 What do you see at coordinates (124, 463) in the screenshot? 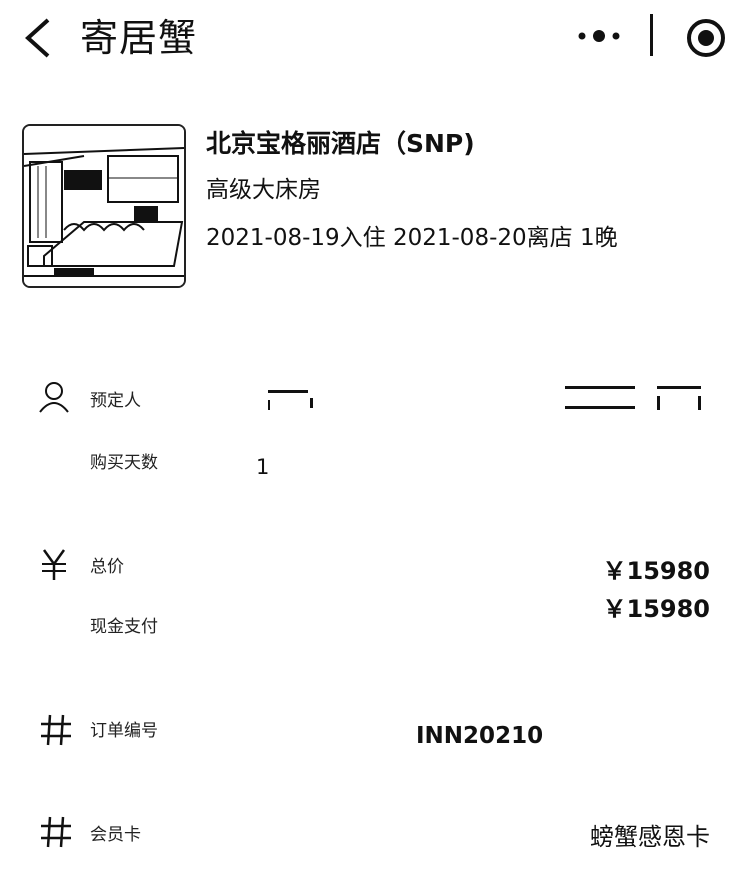
I see `days-label: 购买天数` at bounding box center [124, 463].